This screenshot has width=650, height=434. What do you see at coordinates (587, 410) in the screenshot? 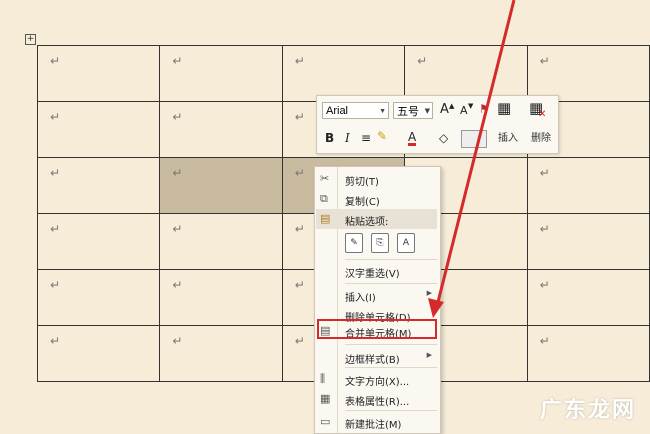
I see `watermark: 广东龙网` at bounding box center [587, 410].